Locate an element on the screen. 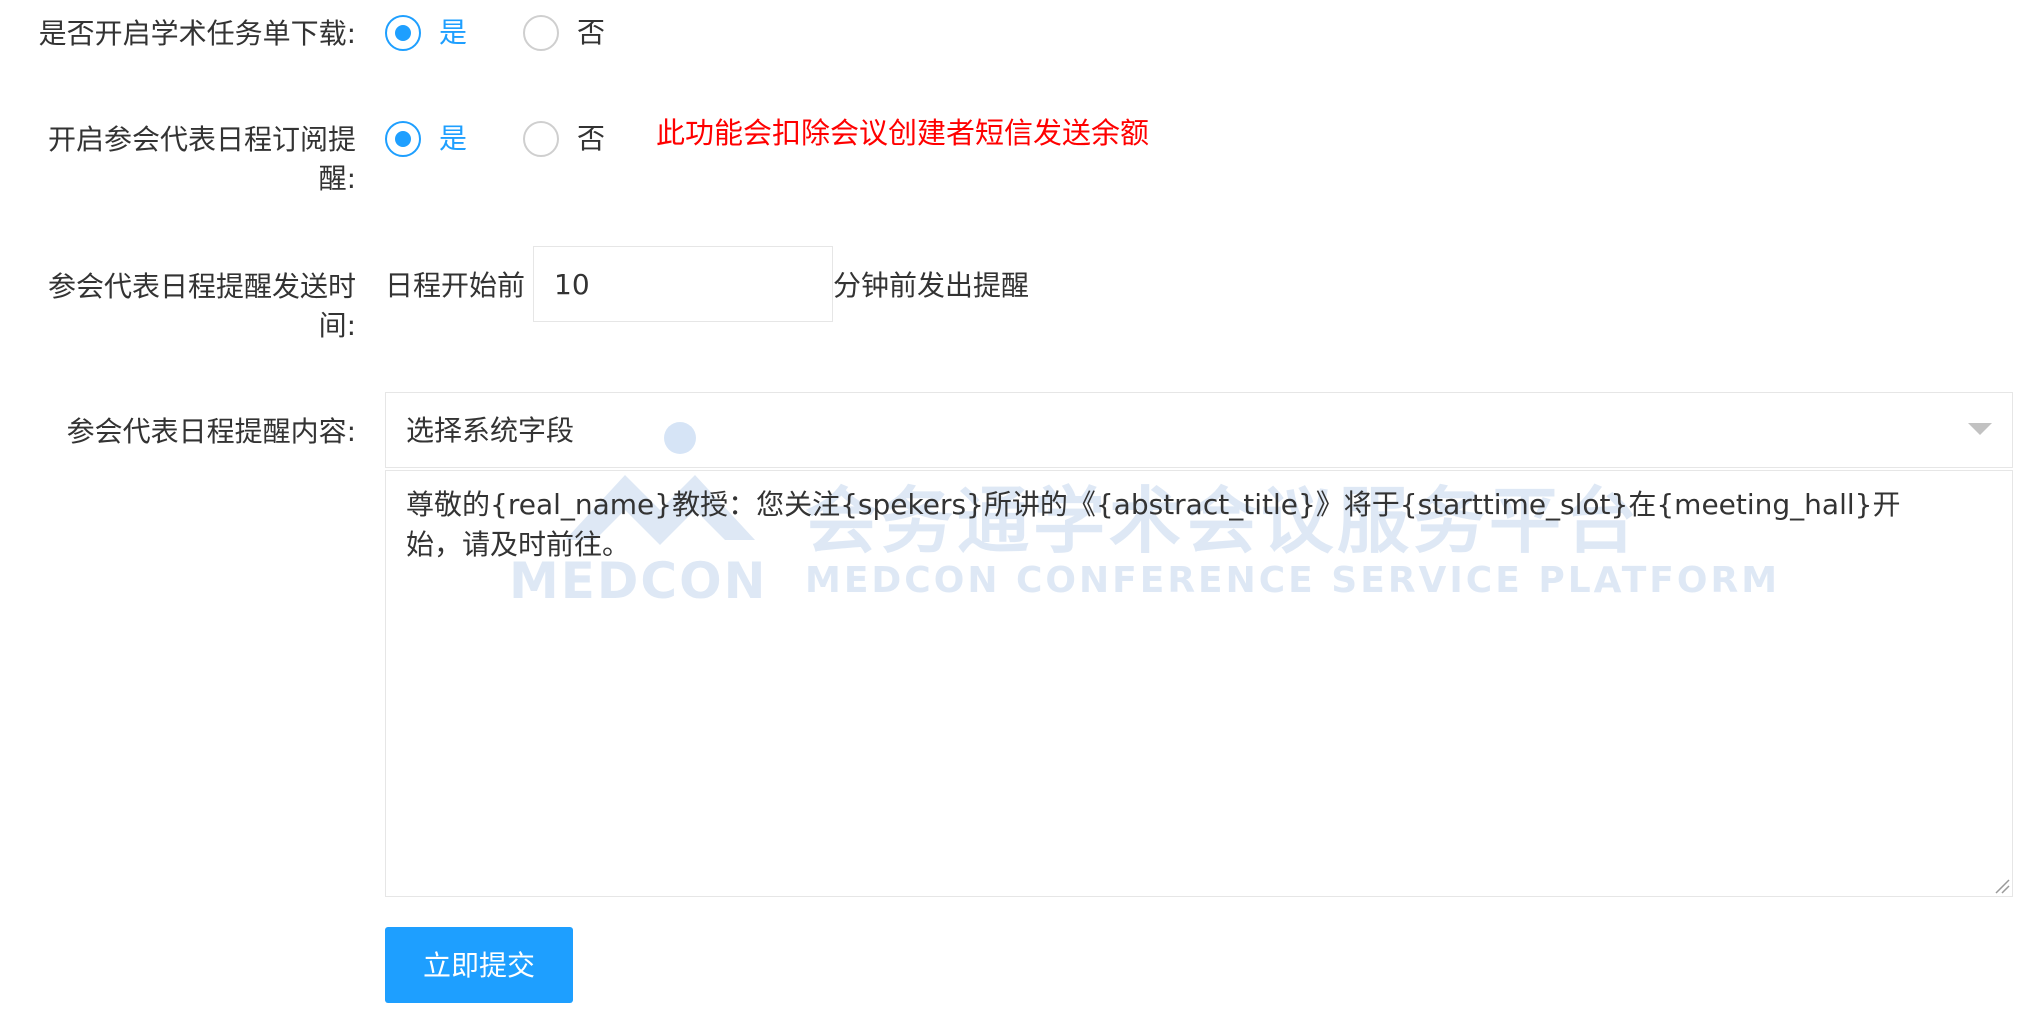  remind-time-label: 参会代表日程提醒发送时 间: is located at coordinates (178, 306).